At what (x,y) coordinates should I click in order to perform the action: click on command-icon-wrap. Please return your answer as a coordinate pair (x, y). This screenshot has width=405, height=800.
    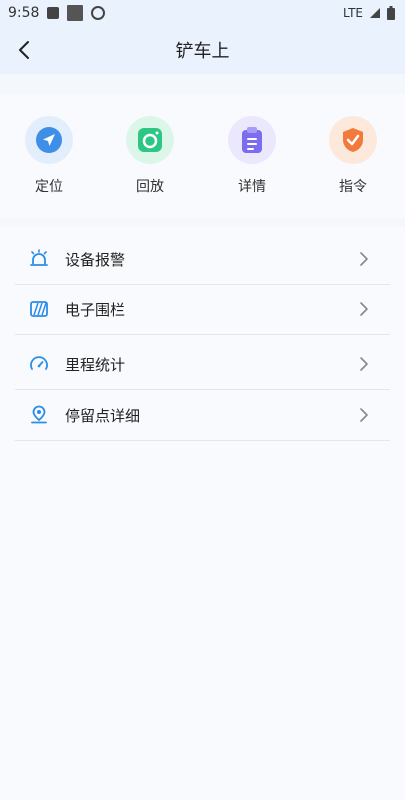
    Looking at the image, I should click on (353, 140).